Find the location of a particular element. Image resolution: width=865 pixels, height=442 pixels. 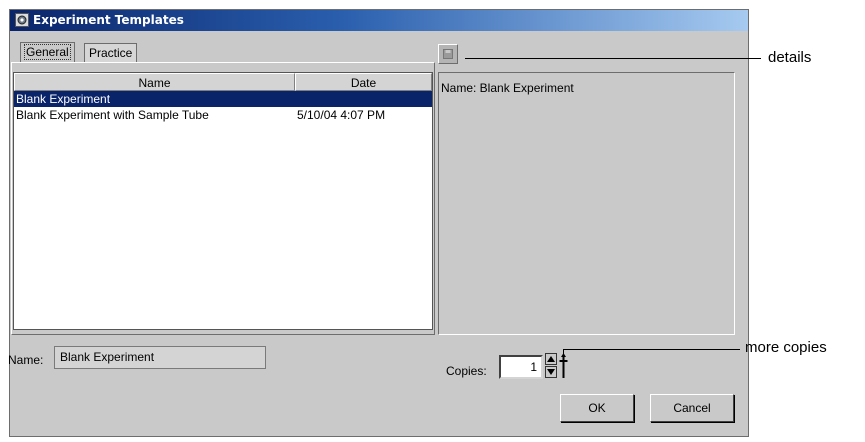

ok-button: OK is located at coordinates (597, 408).